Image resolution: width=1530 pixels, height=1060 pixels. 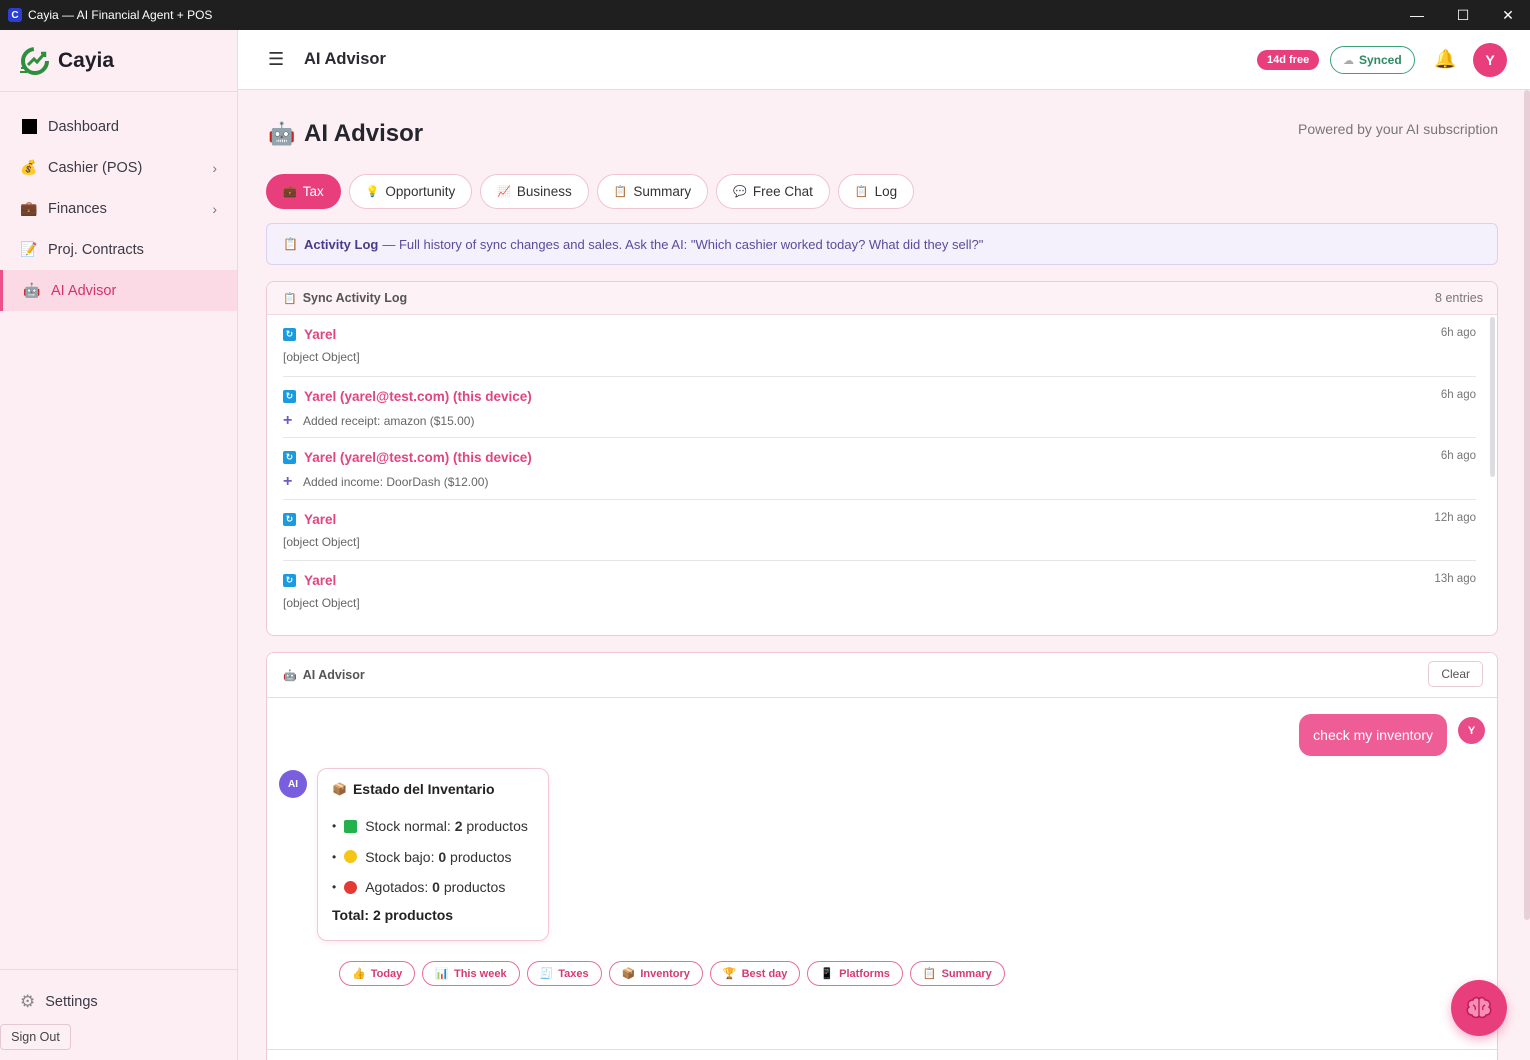 I want to click on chip-today: 👍 Today, so click(x=377, y=973).